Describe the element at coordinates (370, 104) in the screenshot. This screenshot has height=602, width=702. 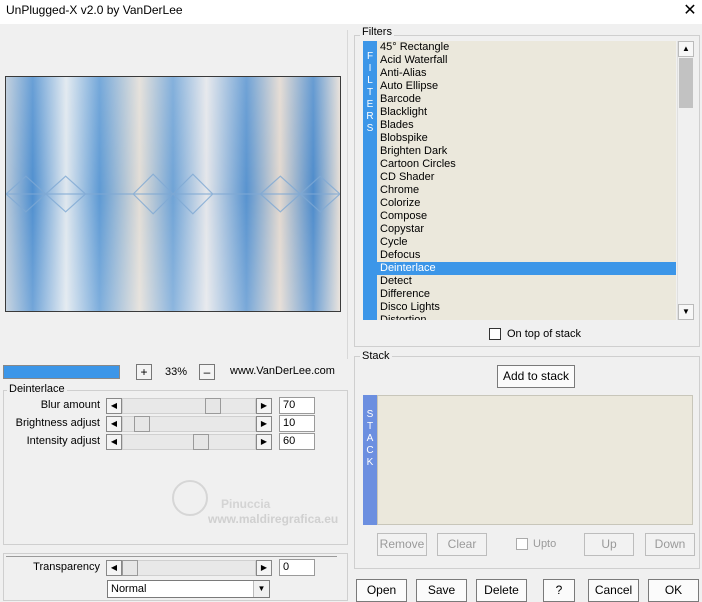
I see `filters-strip-letter: E` at that location.